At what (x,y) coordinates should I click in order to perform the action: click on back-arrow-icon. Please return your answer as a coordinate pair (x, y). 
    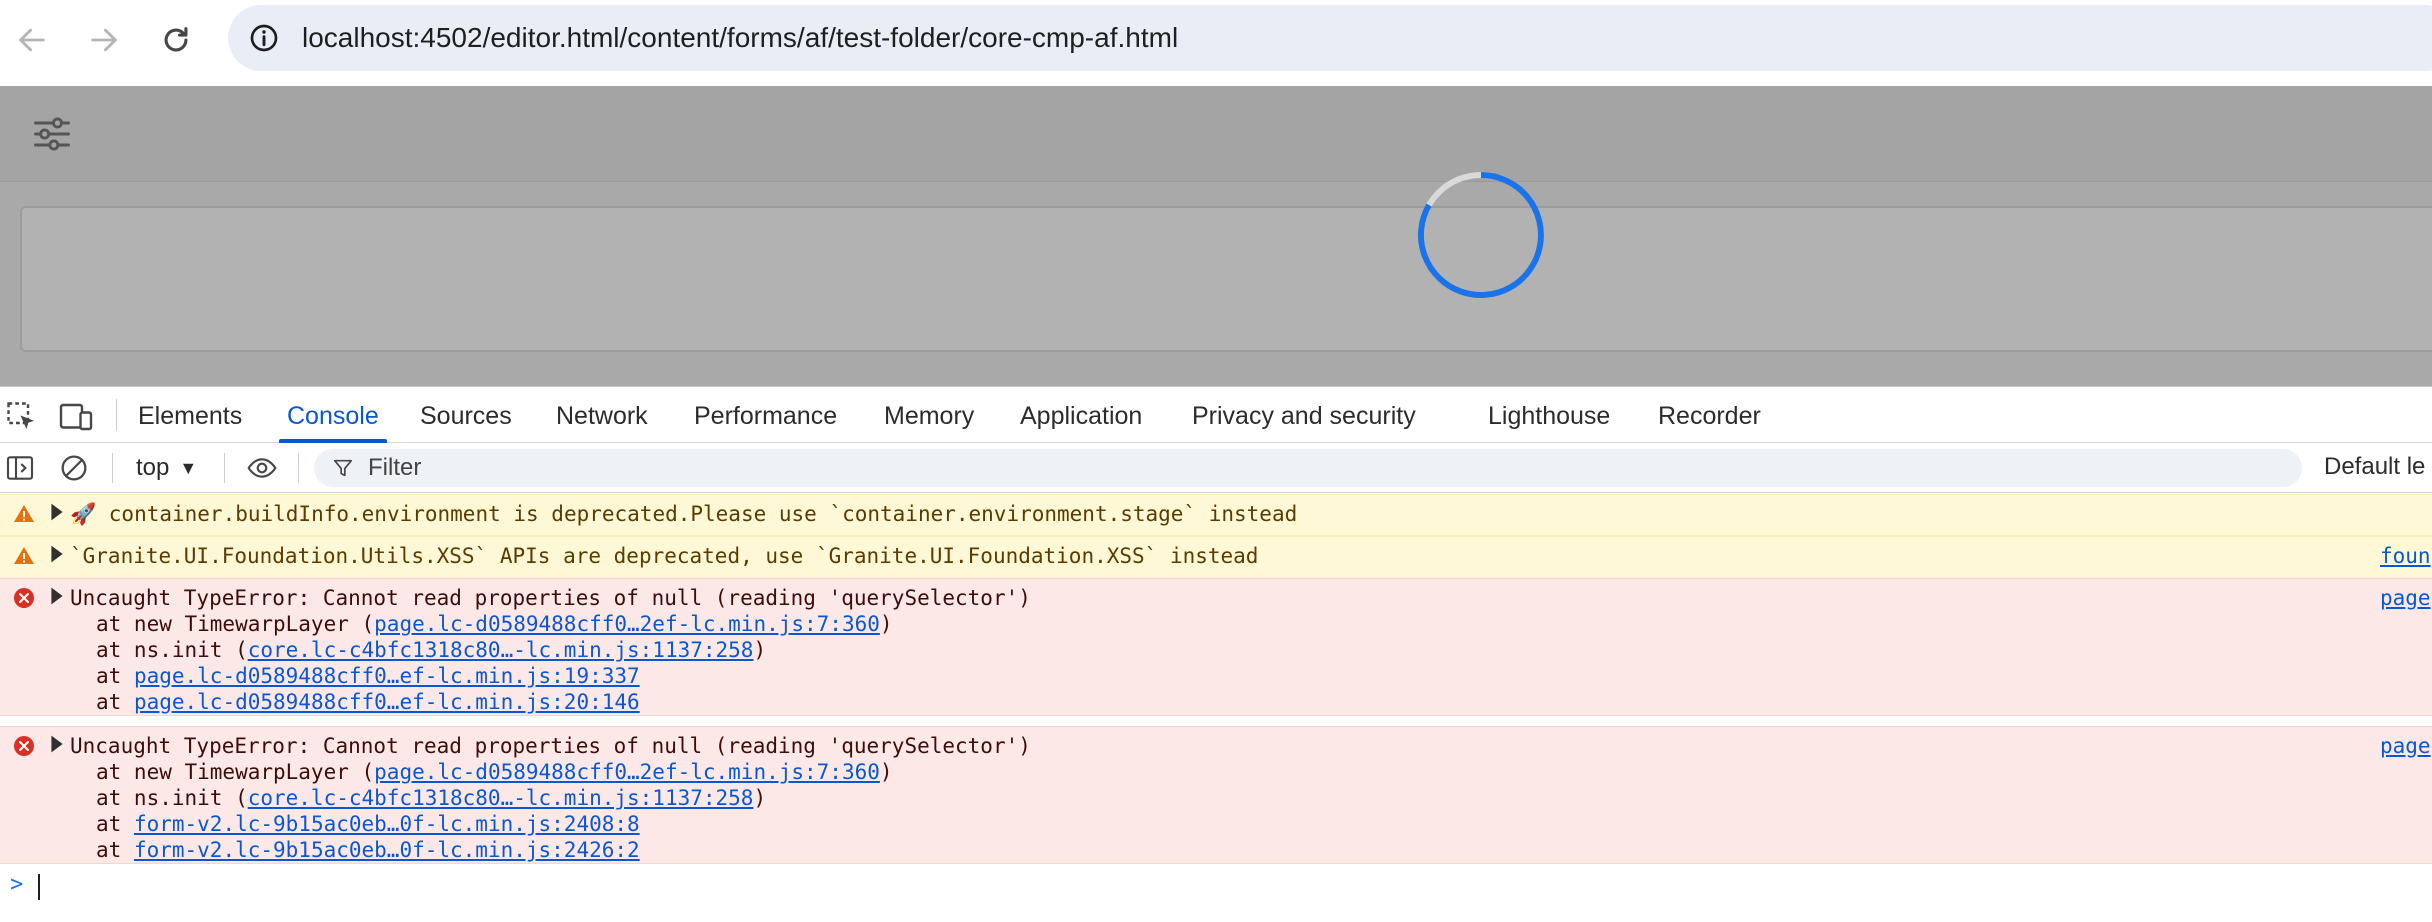
    Looking at the image, I should click on (32, 40).